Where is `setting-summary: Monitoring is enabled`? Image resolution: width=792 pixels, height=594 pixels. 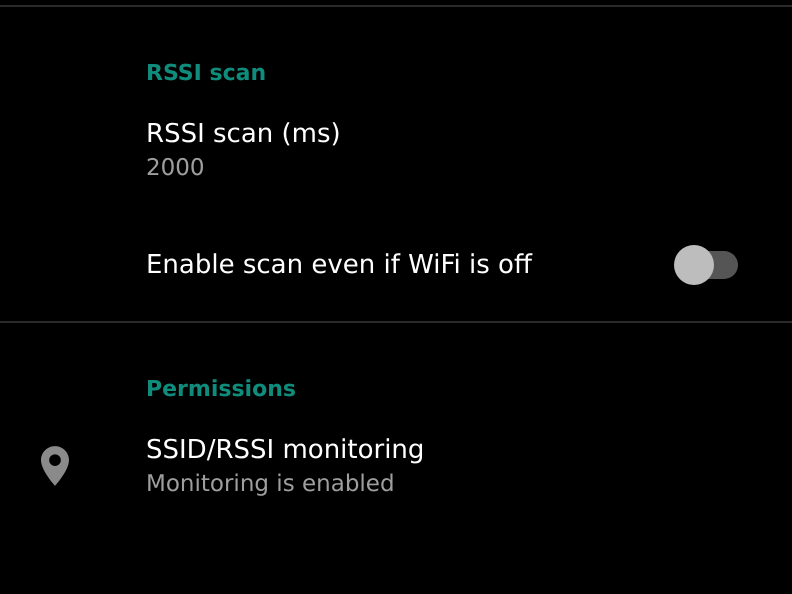
setting-summary: Monitoring is enabled is located at coordinates (270, 484).